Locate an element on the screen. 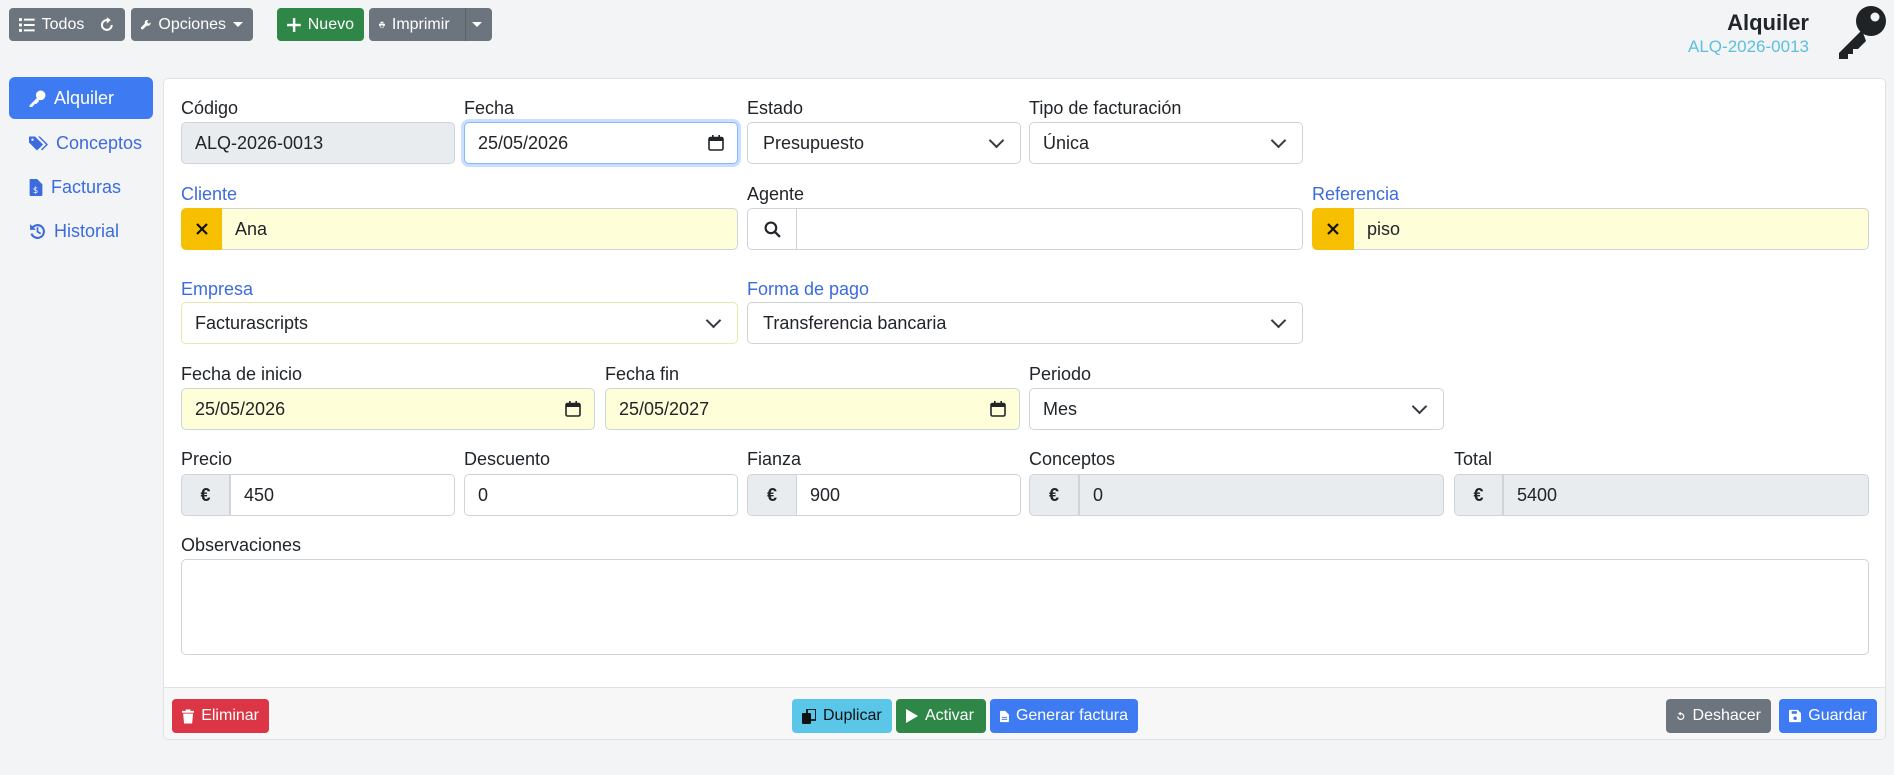  print-icon is located at coordinates (382, 24).